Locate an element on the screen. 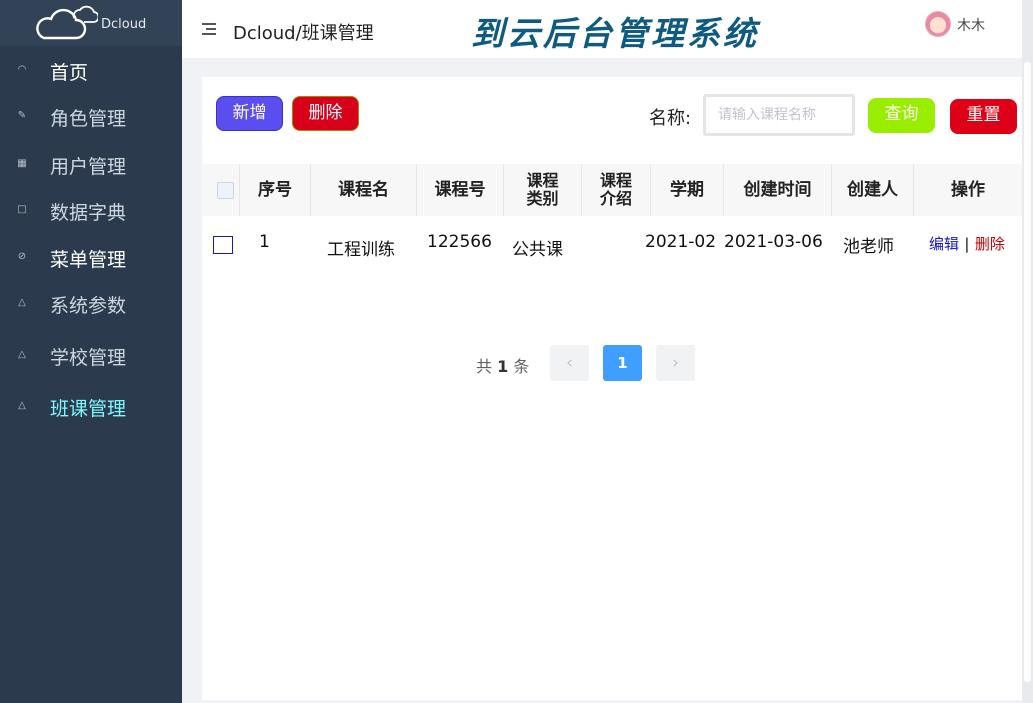 This screenshot has width=1033, height=703. chevron-left-icon: ‹ is located at coordinates (569, 363).